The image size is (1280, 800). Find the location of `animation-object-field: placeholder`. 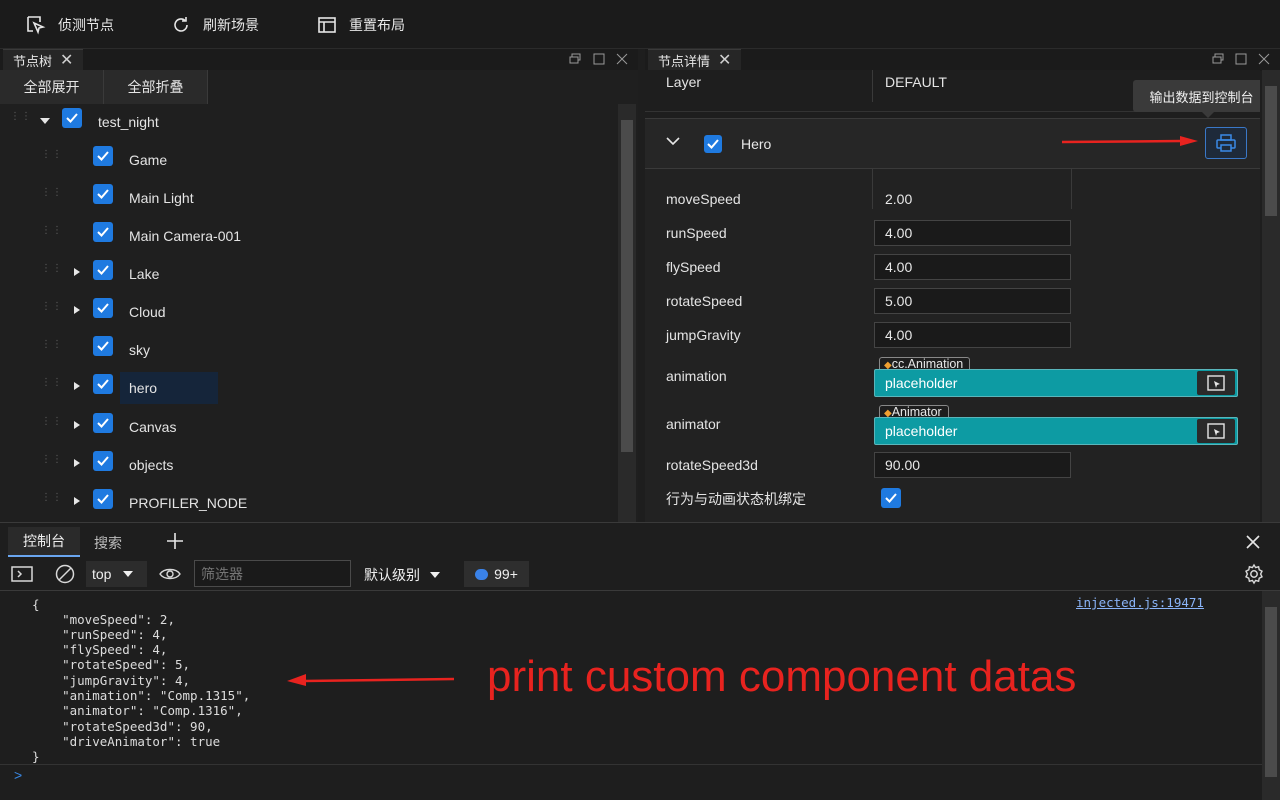

animation-object-field: placeholder is located at coordinates (1056, 383).